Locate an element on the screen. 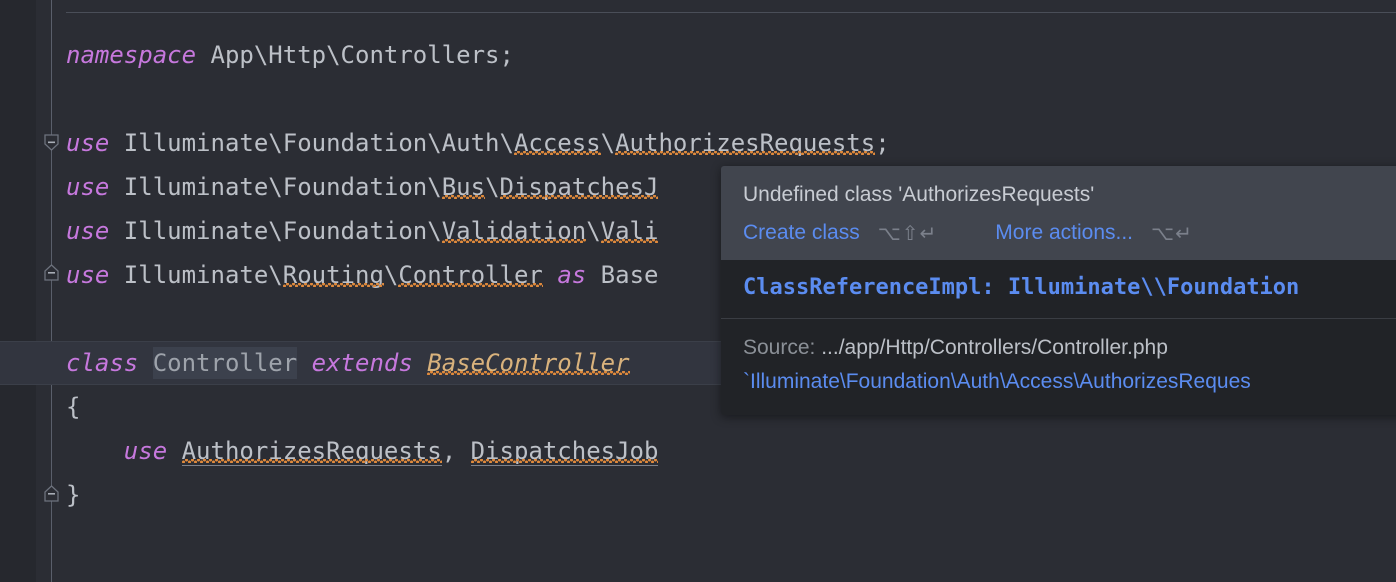 This screenshot has width=1396, height=582. fold-marker-expanded-open is located at coordinates (51, 142).